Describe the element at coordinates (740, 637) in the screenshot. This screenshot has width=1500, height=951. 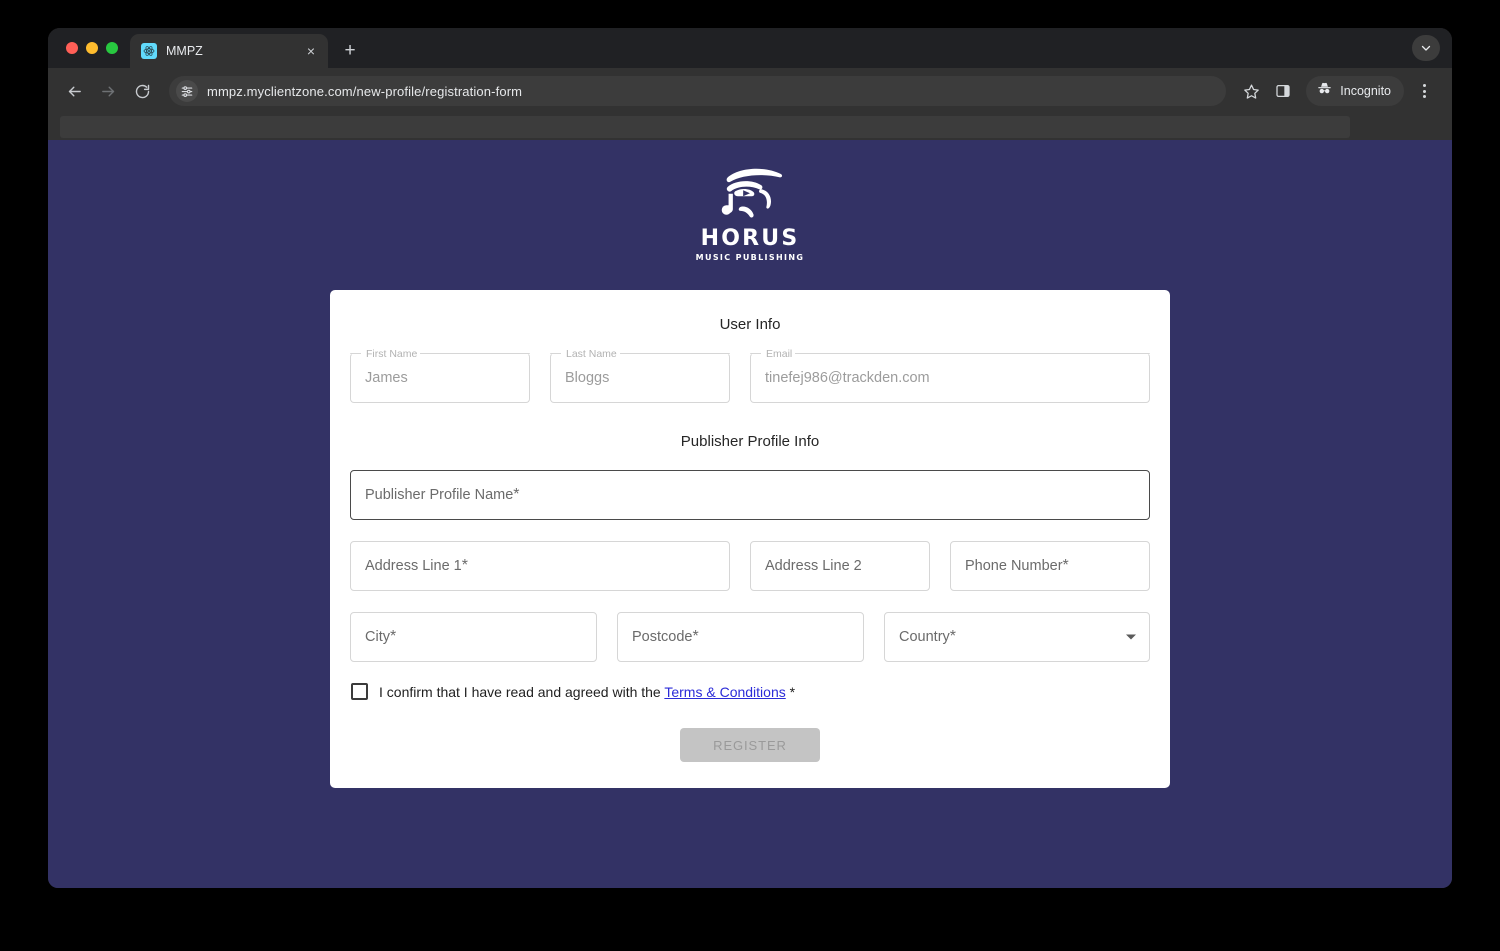
I see `postcode-field: Postcode *` at that location.